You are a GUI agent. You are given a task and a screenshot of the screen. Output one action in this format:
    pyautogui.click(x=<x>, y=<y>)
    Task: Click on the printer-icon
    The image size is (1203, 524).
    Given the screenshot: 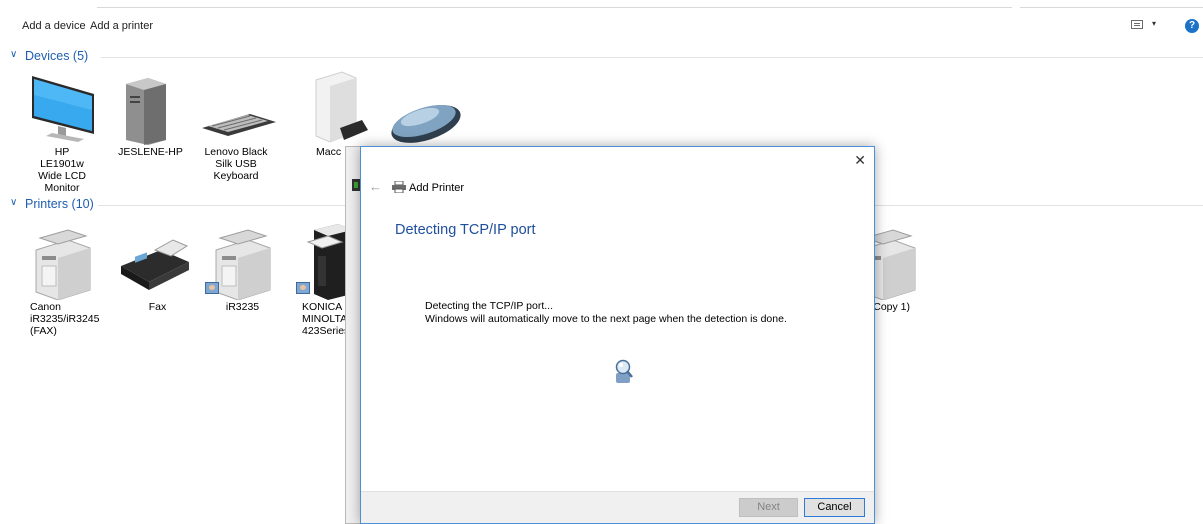 What is the action you would take?
    pyautogui.click(x=399, y=188)
    